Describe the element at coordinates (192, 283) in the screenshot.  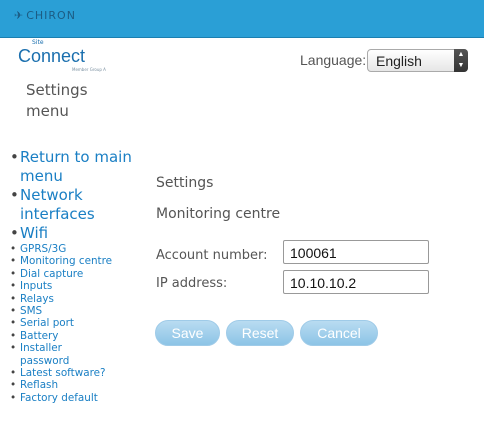
I see `ip-address-label: IP address:` at that location.